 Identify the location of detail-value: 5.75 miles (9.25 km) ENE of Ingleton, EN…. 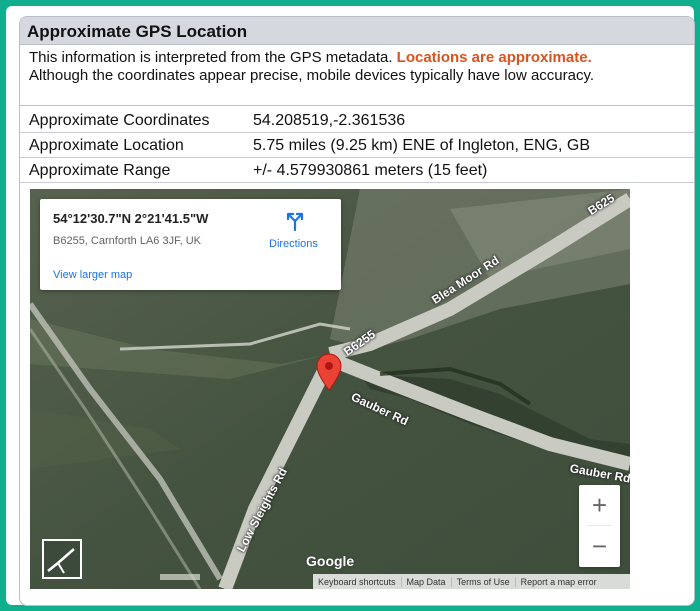
(422, 145).